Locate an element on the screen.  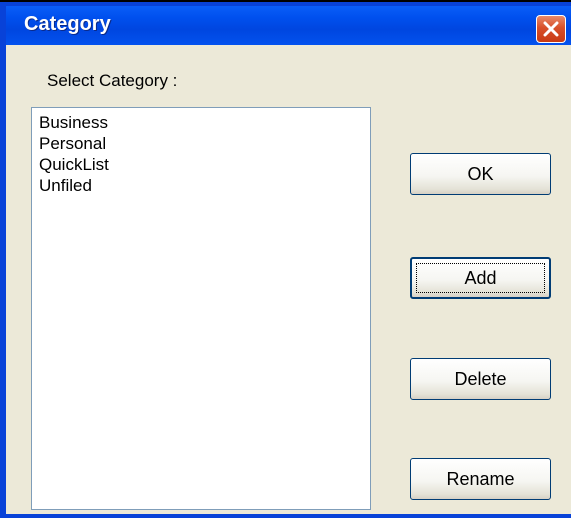
delete-button-label: Delete is located at coordinates (480, 379).